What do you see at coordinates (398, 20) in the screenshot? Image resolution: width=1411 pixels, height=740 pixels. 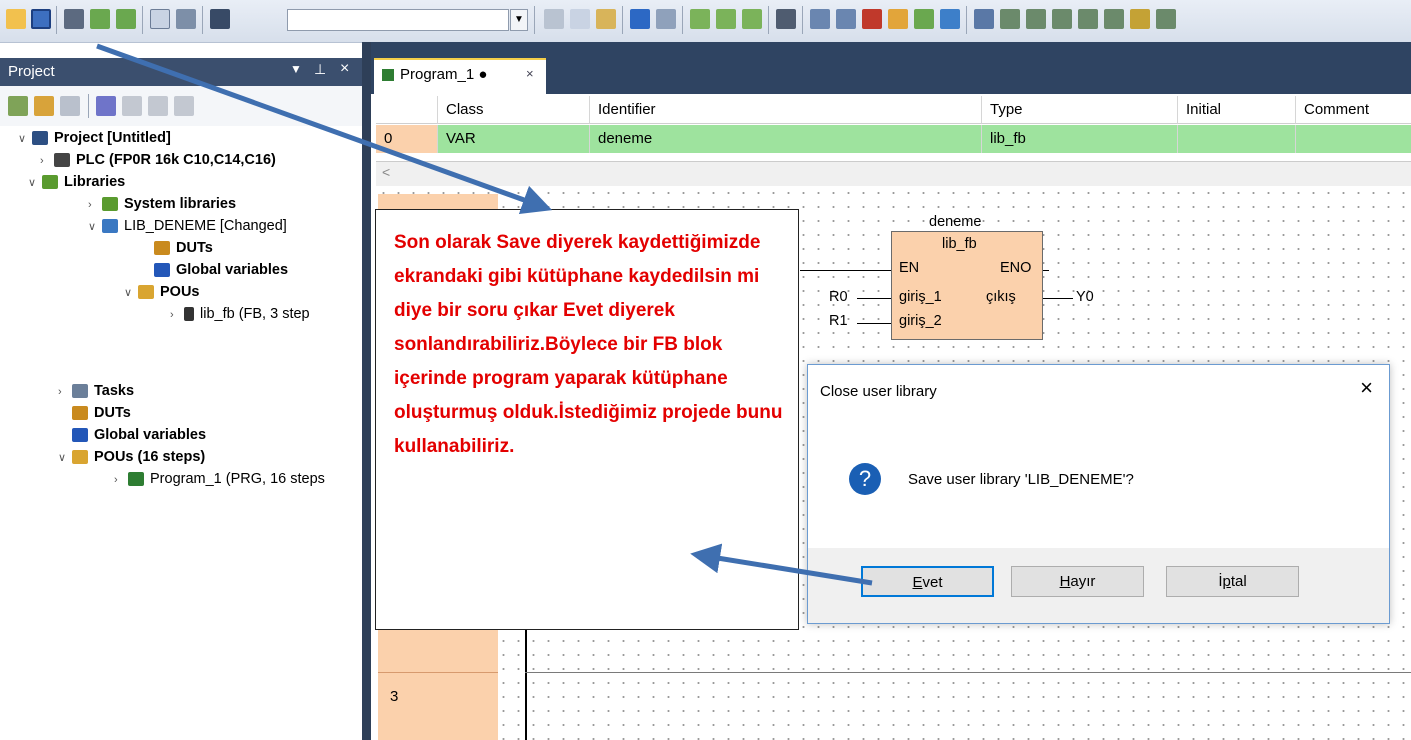 I see `search-input` at bounding box center [398, 20].